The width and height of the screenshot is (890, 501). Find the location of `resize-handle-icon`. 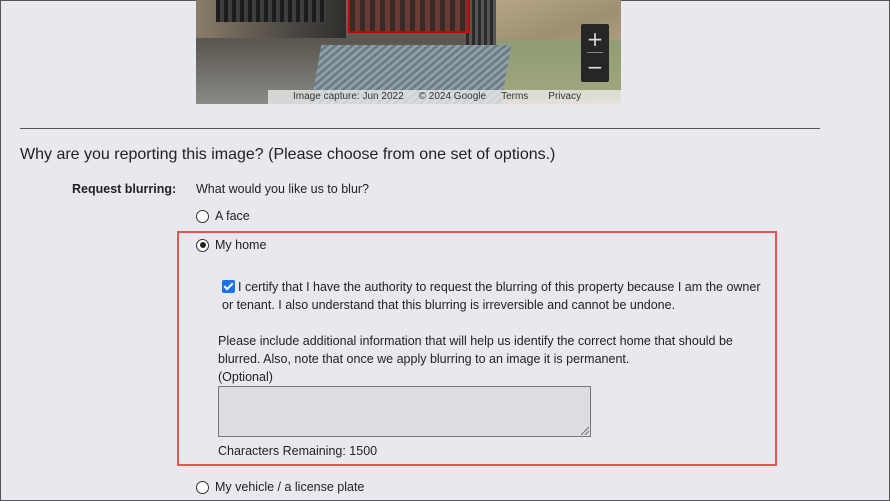

resize-handle-icon is located at coordinates (585, 431).